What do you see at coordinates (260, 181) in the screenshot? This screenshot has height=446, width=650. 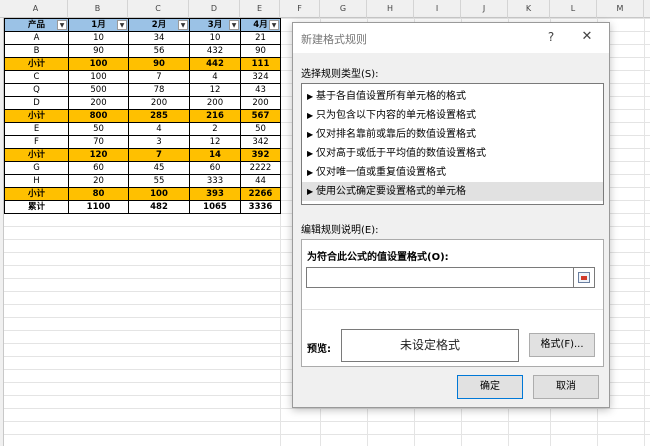 I see `value-cell: 44` at bounding box center [260, 181].